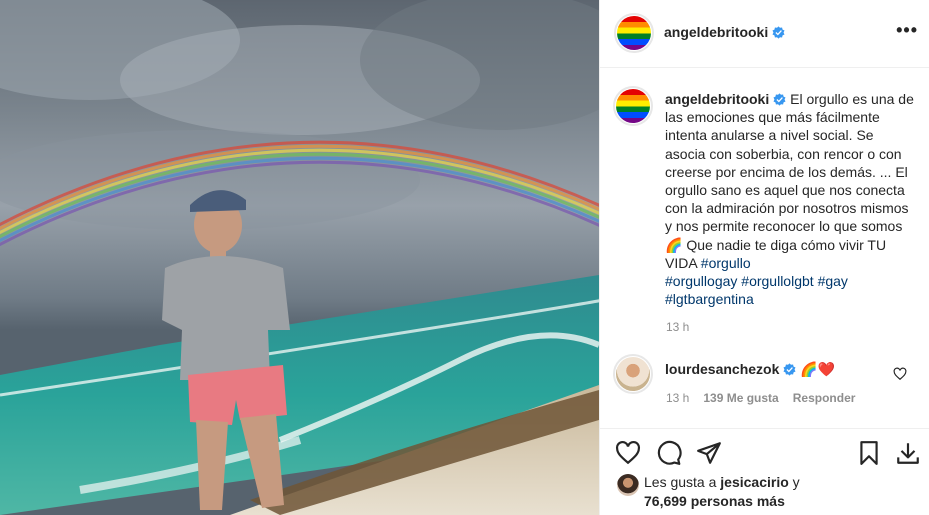 This screenshot has width=929, height=515. What do you see at coordinates (722, 369) in the screenshot?
I see `comment-username: lourdesanchezok` at bounding box center [722, 369].